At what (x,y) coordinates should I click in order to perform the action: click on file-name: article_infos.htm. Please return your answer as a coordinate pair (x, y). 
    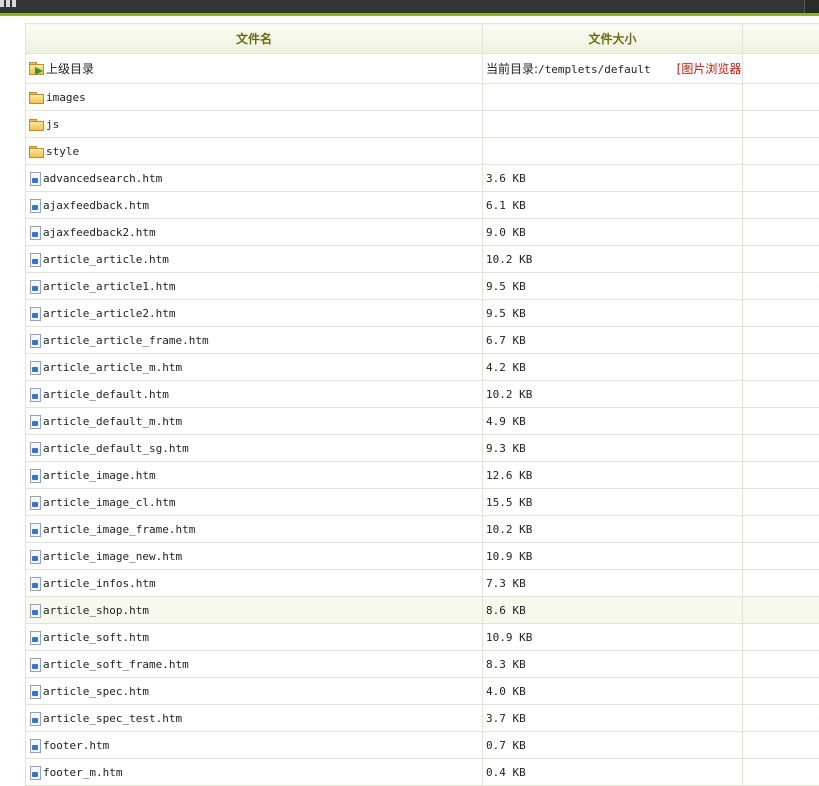
    Looking at the image, I should click on (99, 583).